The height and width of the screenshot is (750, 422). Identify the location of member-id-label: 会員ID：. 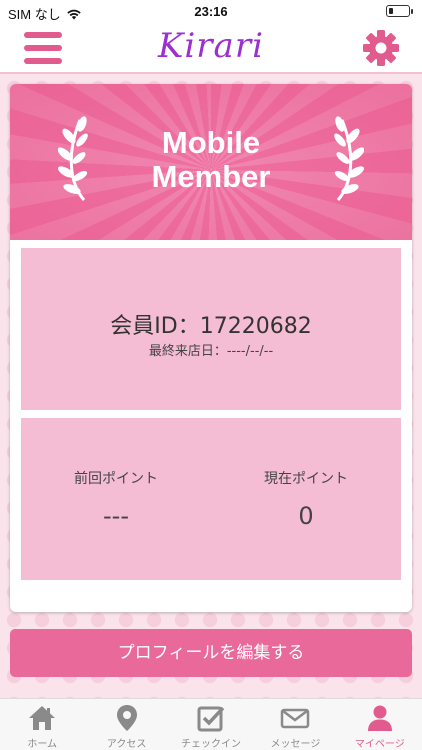
(155, 326).